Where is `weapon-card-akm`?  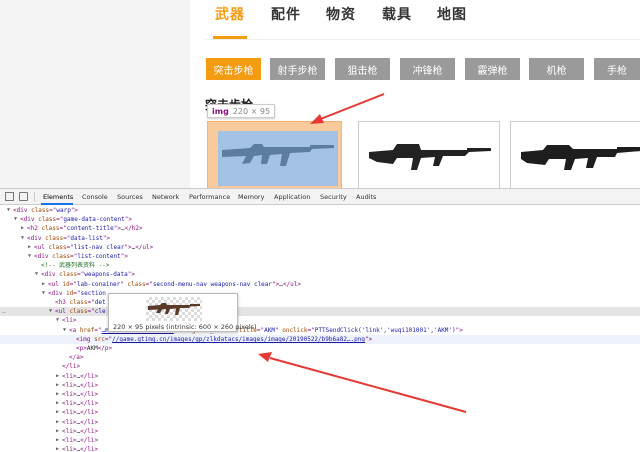 weapon-card-akm is located at coordinates (274, 154).